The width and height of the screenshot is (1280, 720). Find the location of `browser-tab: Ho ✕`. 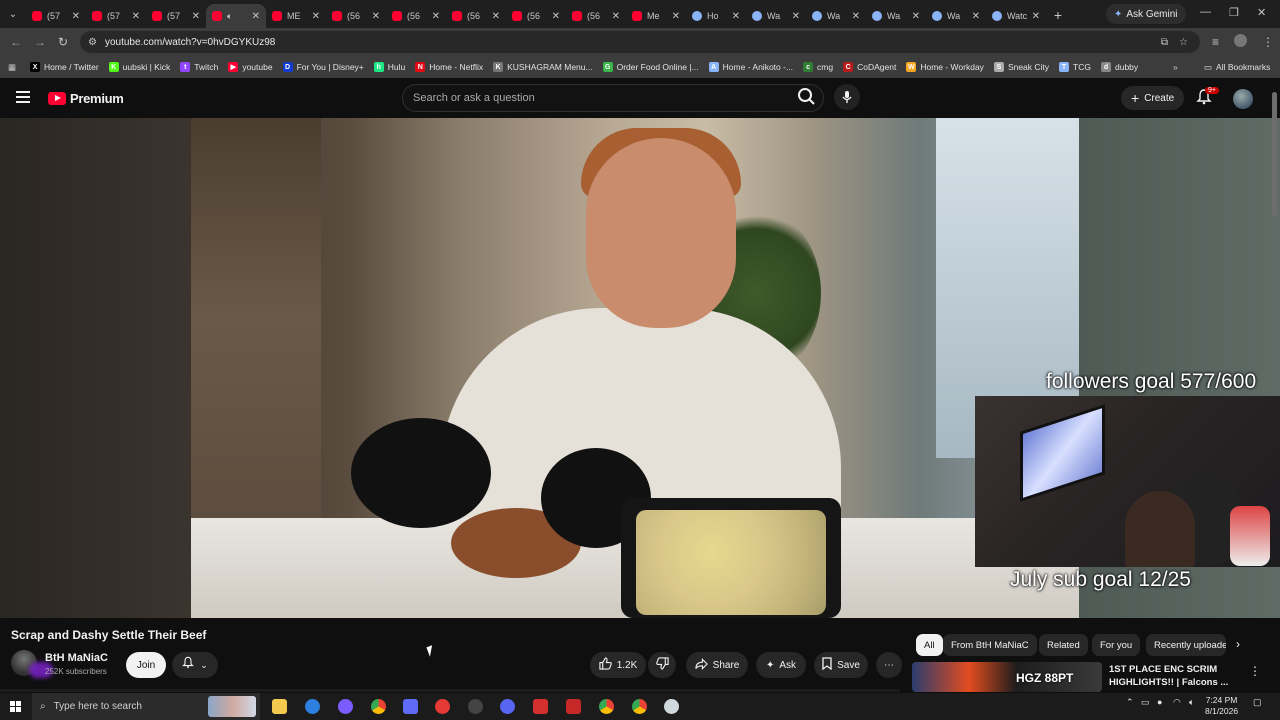

browser-tab: Ho ✕ is located at coordinates (716, 16).